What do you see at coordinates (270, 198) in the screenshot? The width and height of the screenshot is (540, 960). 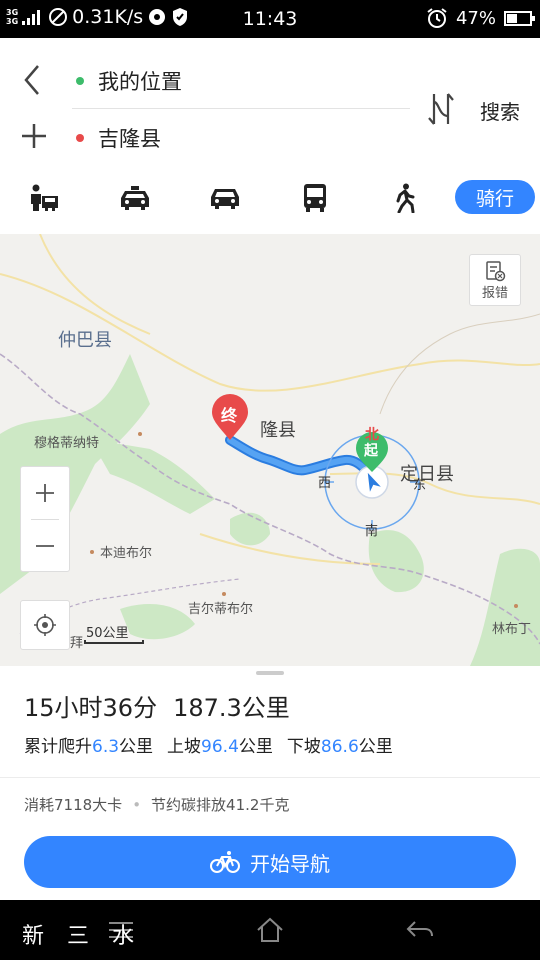 I see `transport-mode-tabs: 骑行` at bounding box center [270, 198].